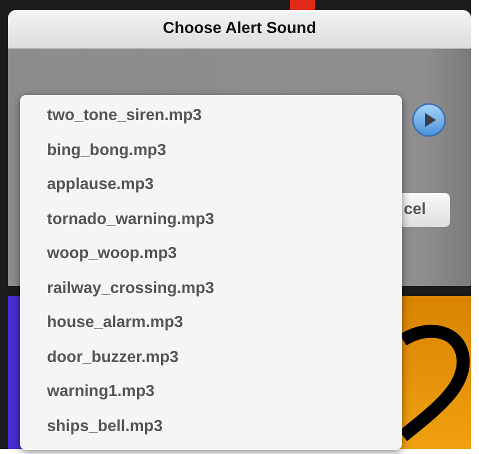 This screenshot has width=479, height=454. What do you see at coordinates (211, 392) in the screenshot?
I see `sound-list-item: warning1.mp3` at bounding box center [211, 392].